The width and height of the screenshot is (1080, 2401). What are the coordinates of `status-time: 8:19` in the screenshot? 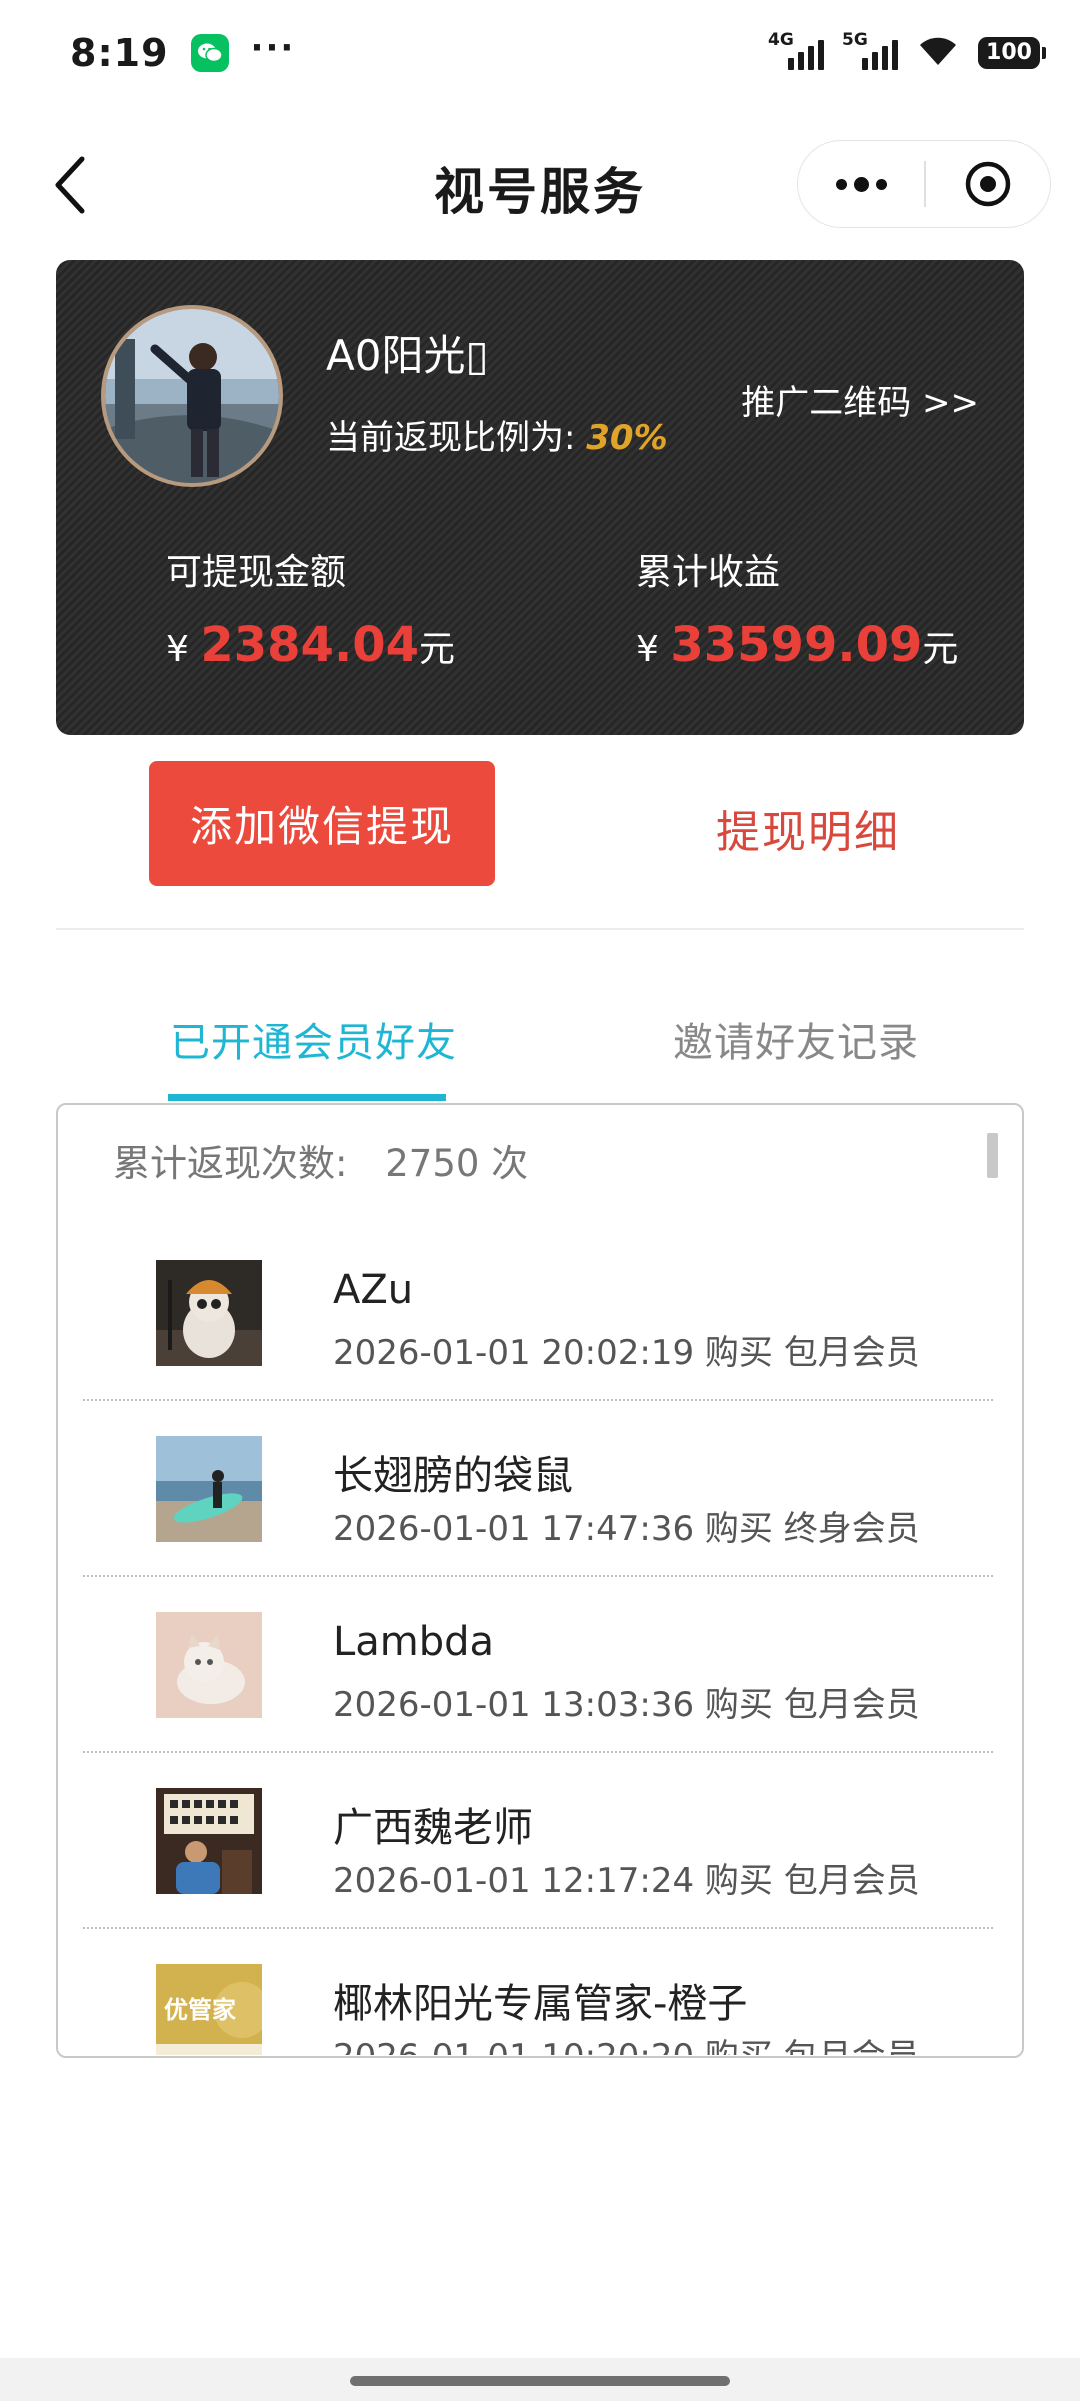 It's located at (119, 52).